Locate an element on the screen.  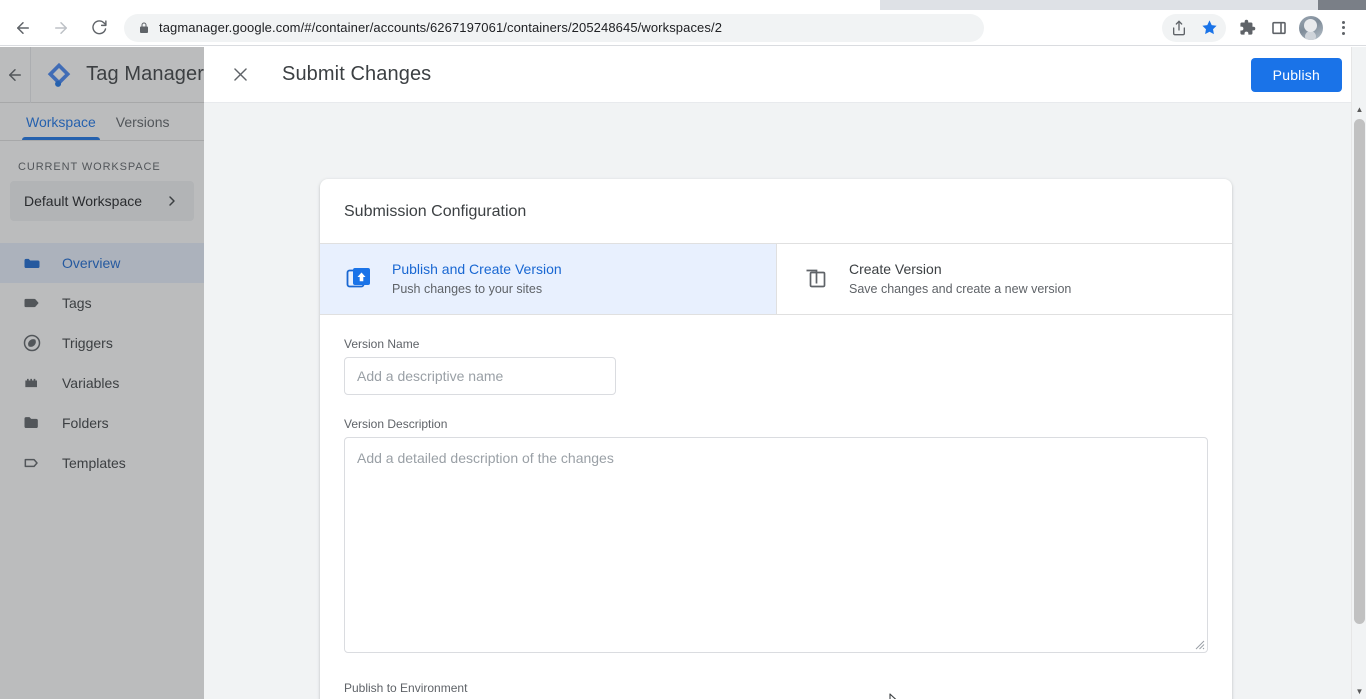
close-icon is located at coordinates (240, 75).